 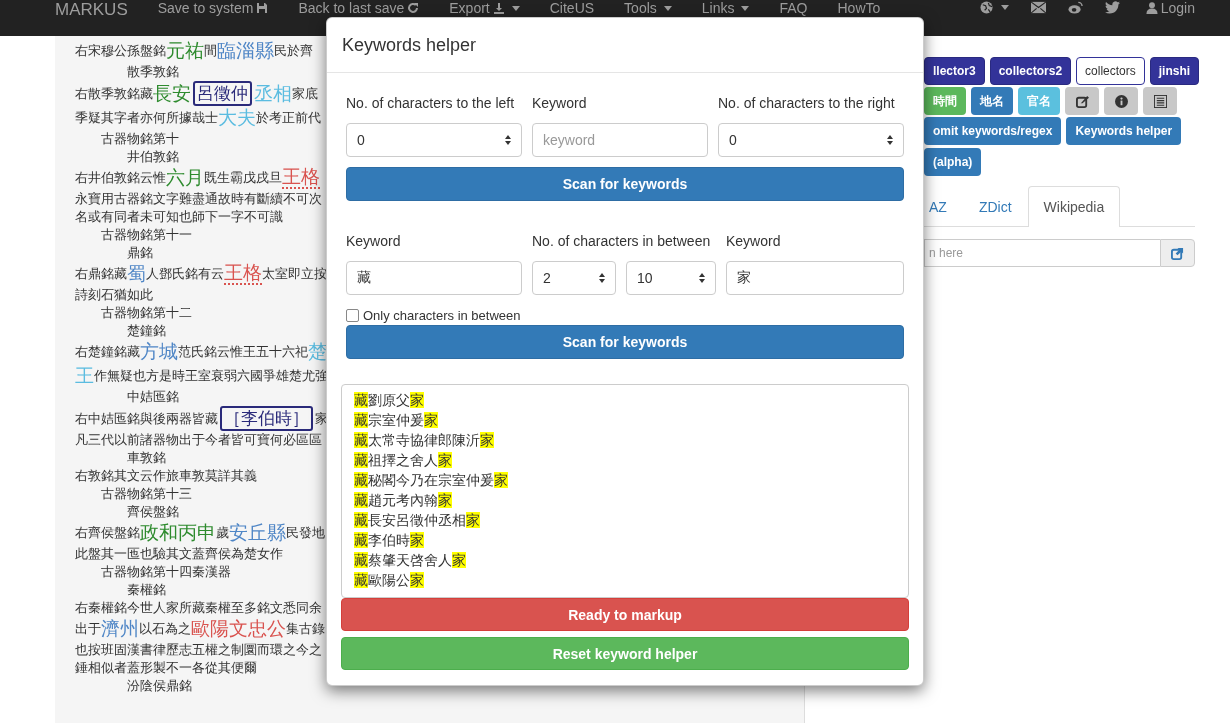 What do you see at coordinates (146, 458) in the screenshot?
I see `passage-text: 車敦銘` at bounding box center [146, 458].